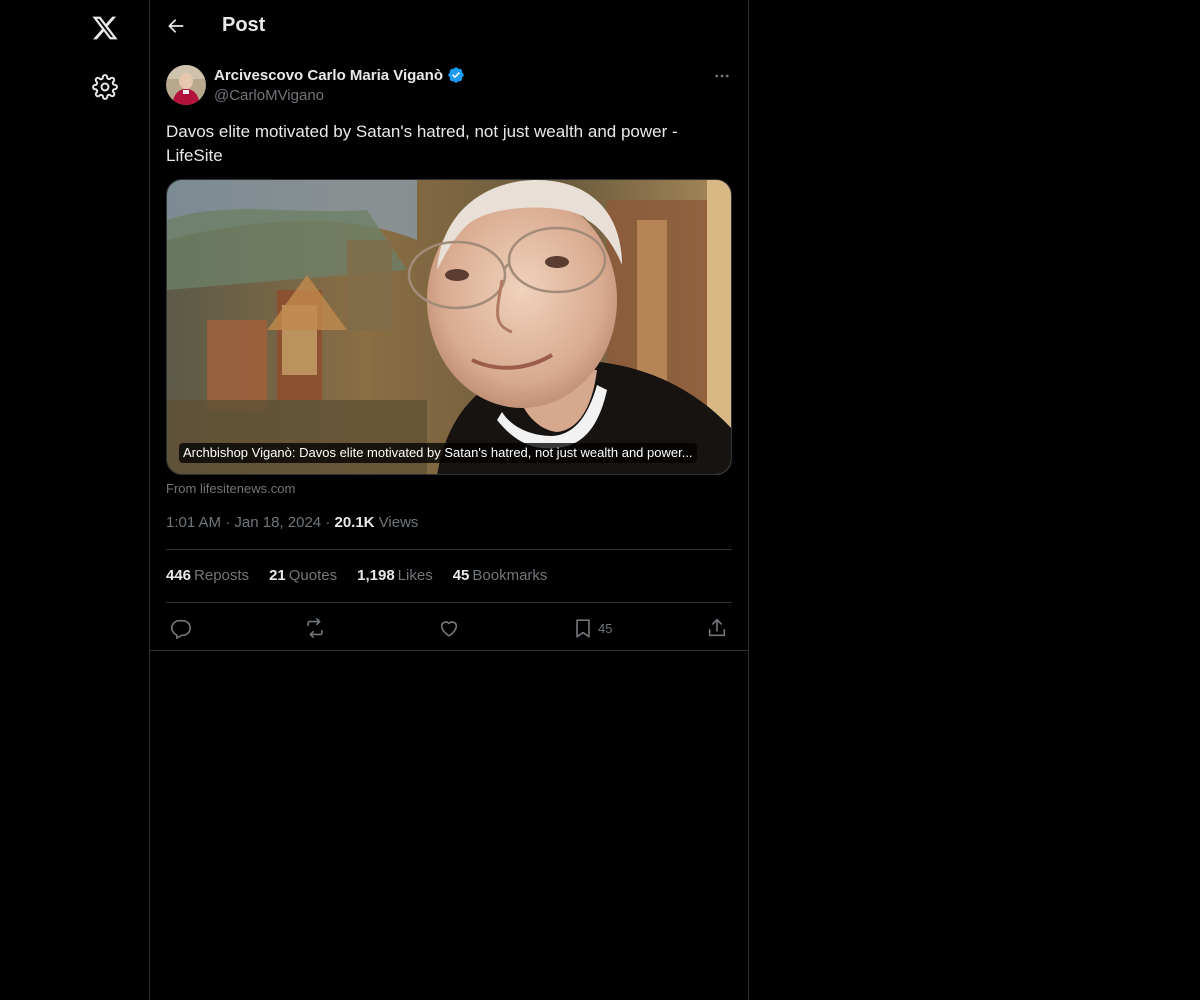 The image size is (1200, 1000). I want to click on post-time: 1:01 AM, so click(193, 522).